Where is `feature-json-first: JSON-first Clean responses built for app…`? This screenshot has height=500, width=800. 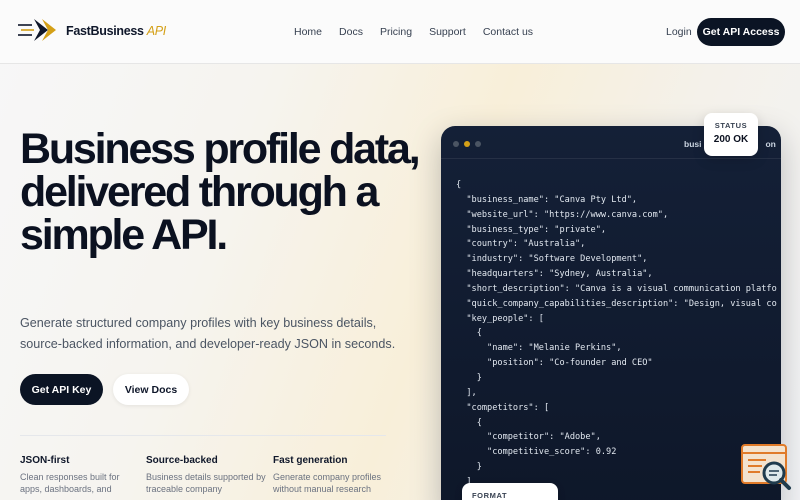 feature-json-first: JSON-first Clean responses built for app… is located at coordinates (80, 475).